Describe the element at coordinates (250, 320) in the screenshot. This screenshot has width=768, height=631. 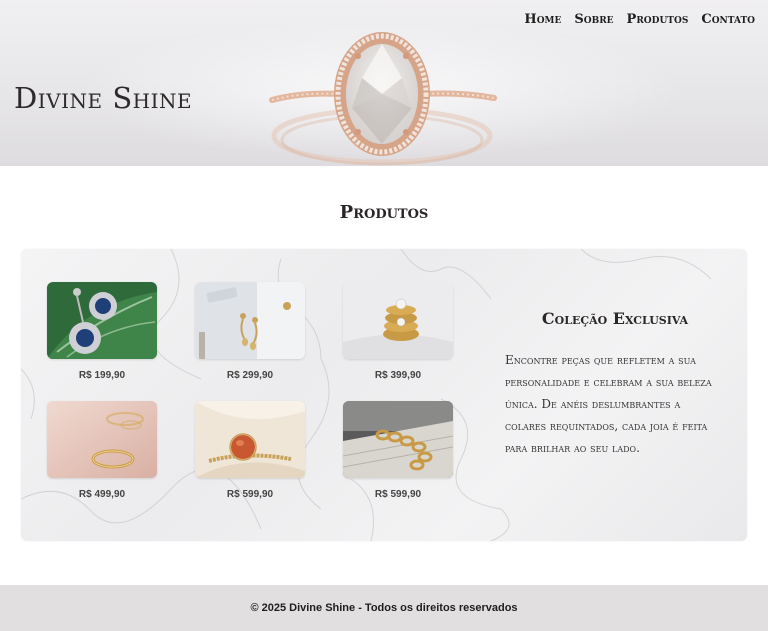
I see `product-image-drop-earrings` at that location.